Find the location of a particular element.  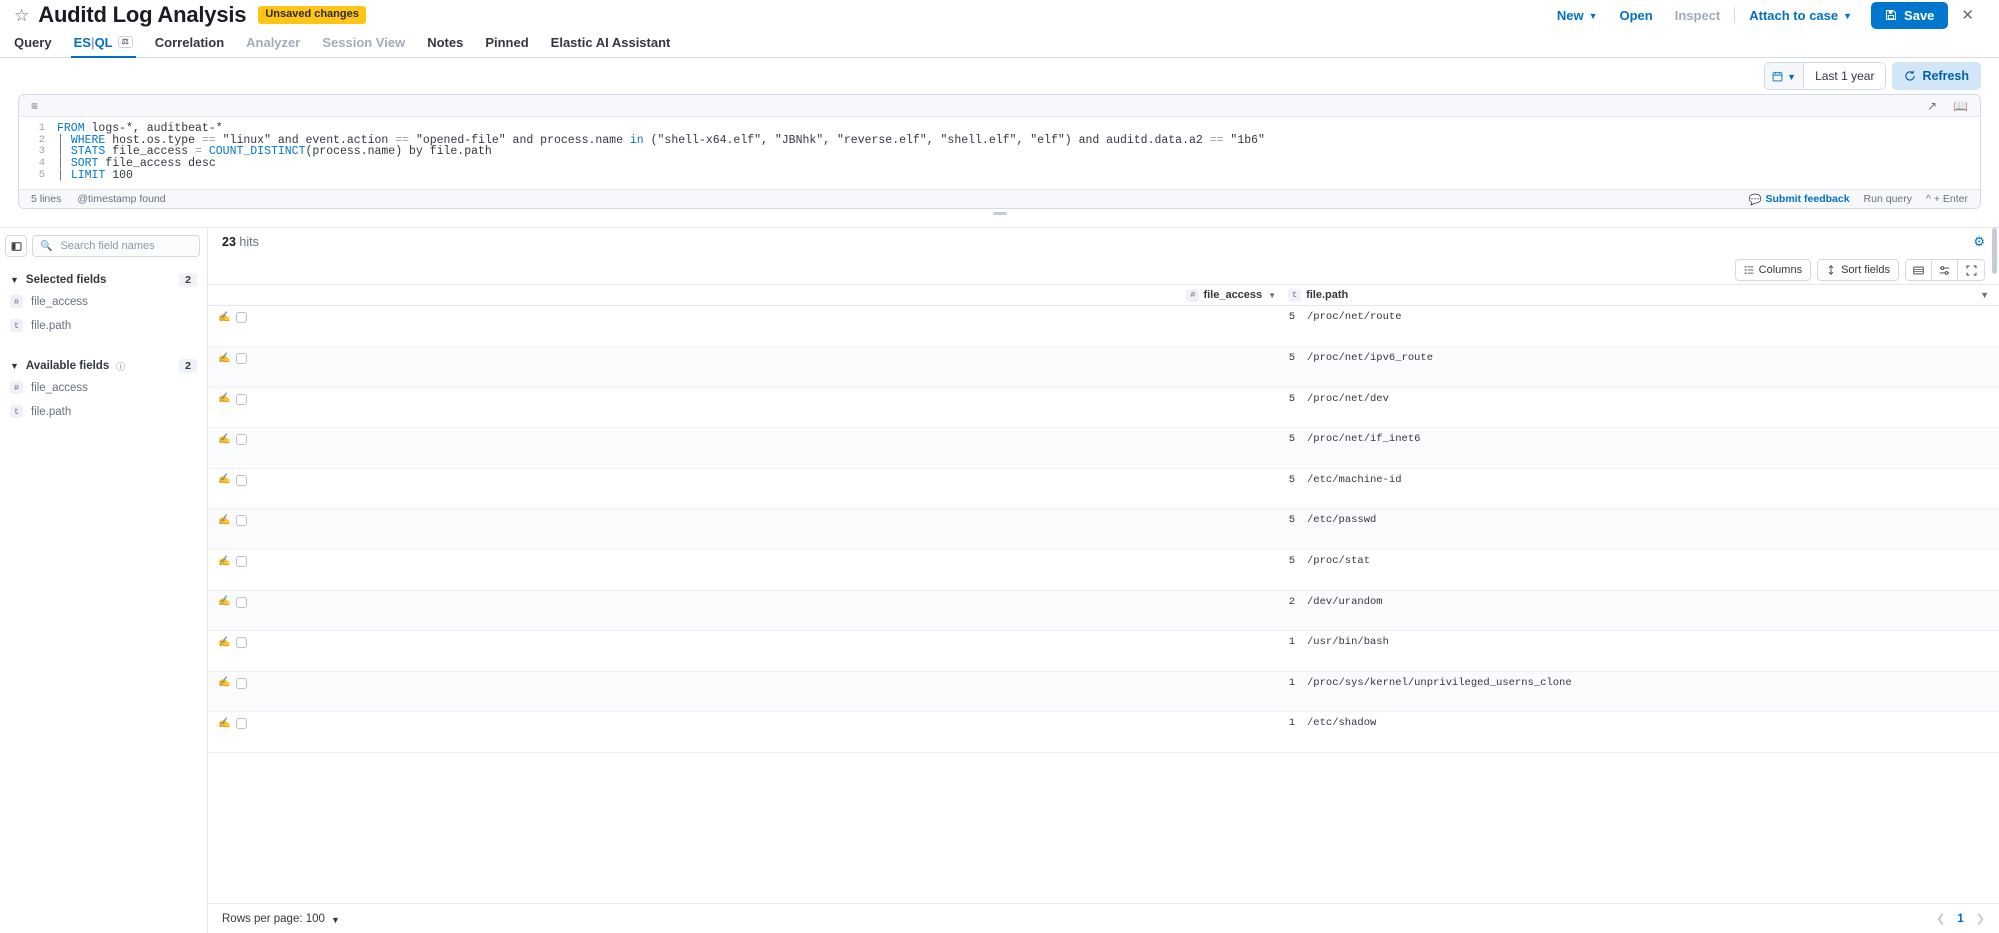

field-name: file.path is located at coordinates (51, 325).